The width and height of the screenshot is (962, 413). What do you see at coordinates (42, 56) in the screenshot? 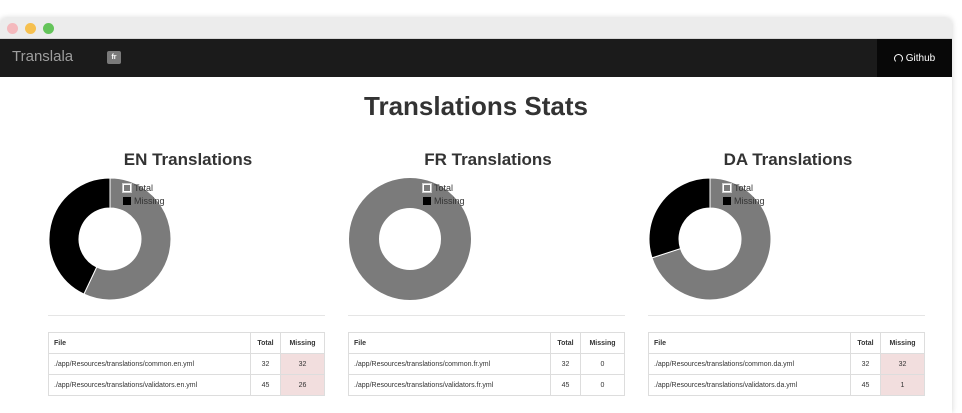
I see `brand-link: Translala` at bounding box center [42, 56].